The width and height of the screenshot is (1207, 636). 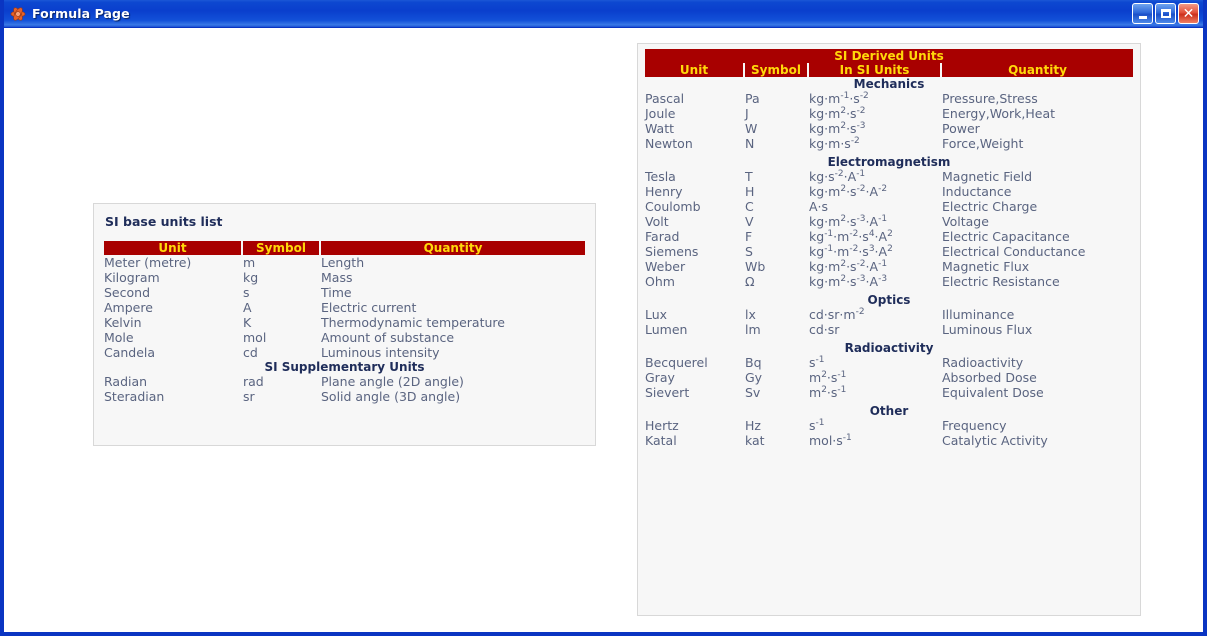 I want to click on in-si-units-cell: cd·sr, so click(x=824, y=329).